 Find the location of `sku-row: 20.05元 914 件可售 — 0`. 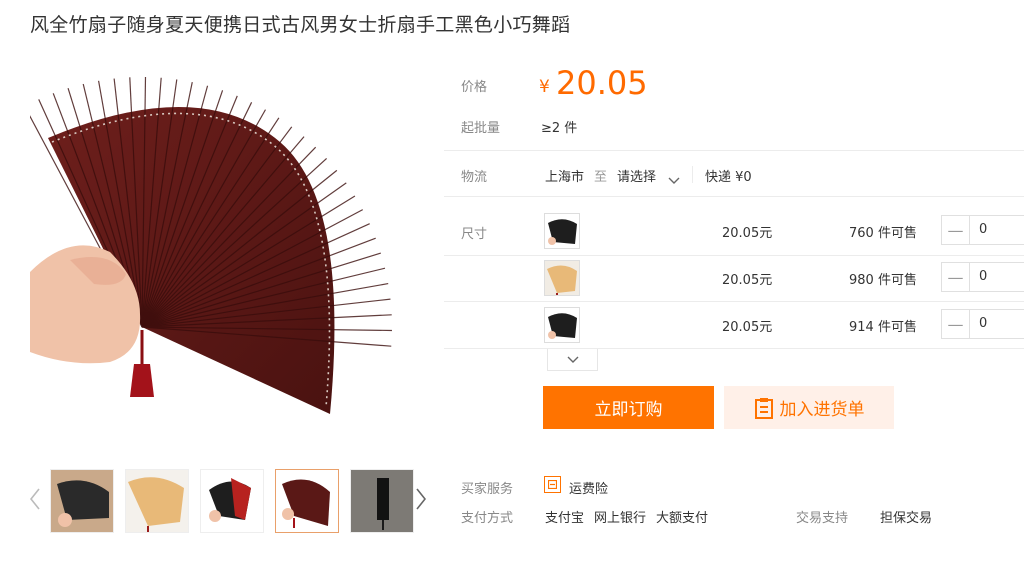

sku-row: 20.05元 914 件可售 — 0 is located at coordinates (734, 325).